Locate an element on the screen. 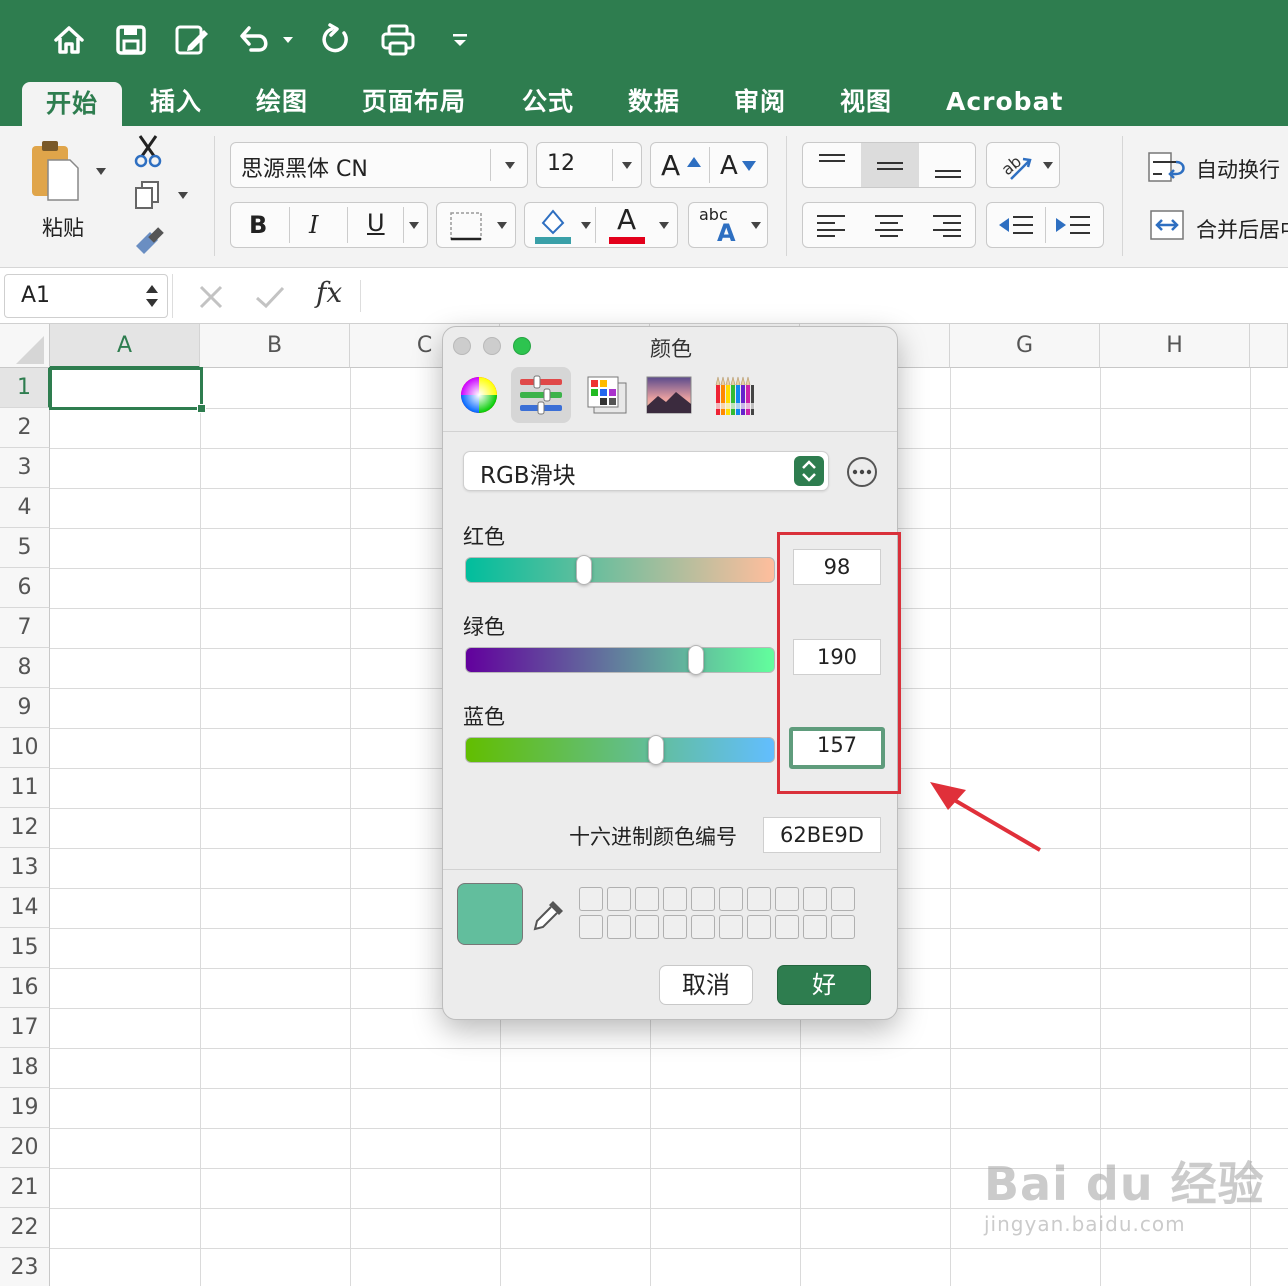 Image resolution: width=1288 pixels, height=1286 pixels. blue-slider-thumb is located at coordinates (655, 750).